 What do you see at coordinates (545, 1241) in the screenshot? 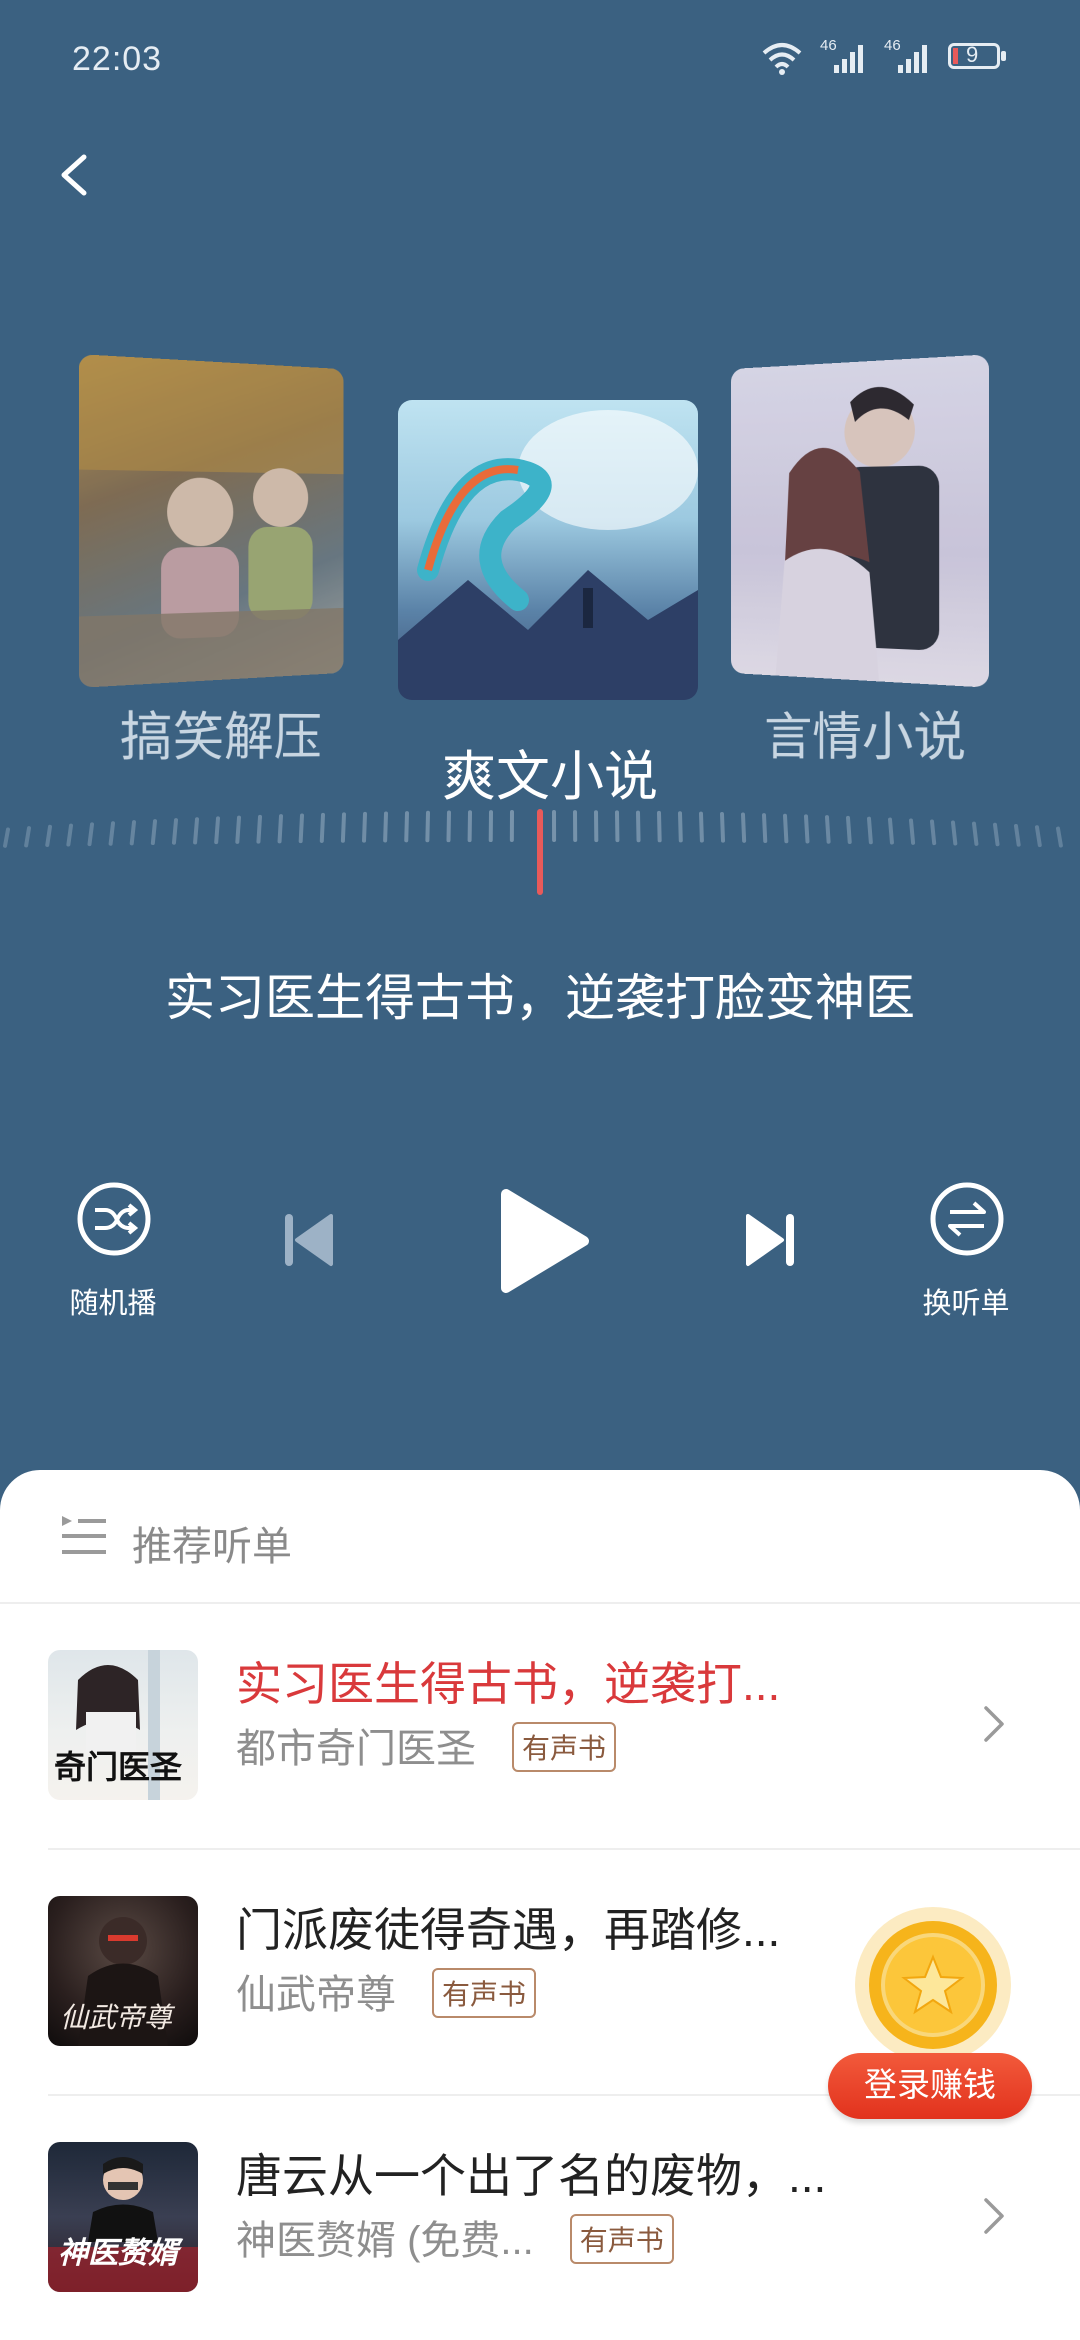
I see `play-icon` at bounding box center [545, 1241].